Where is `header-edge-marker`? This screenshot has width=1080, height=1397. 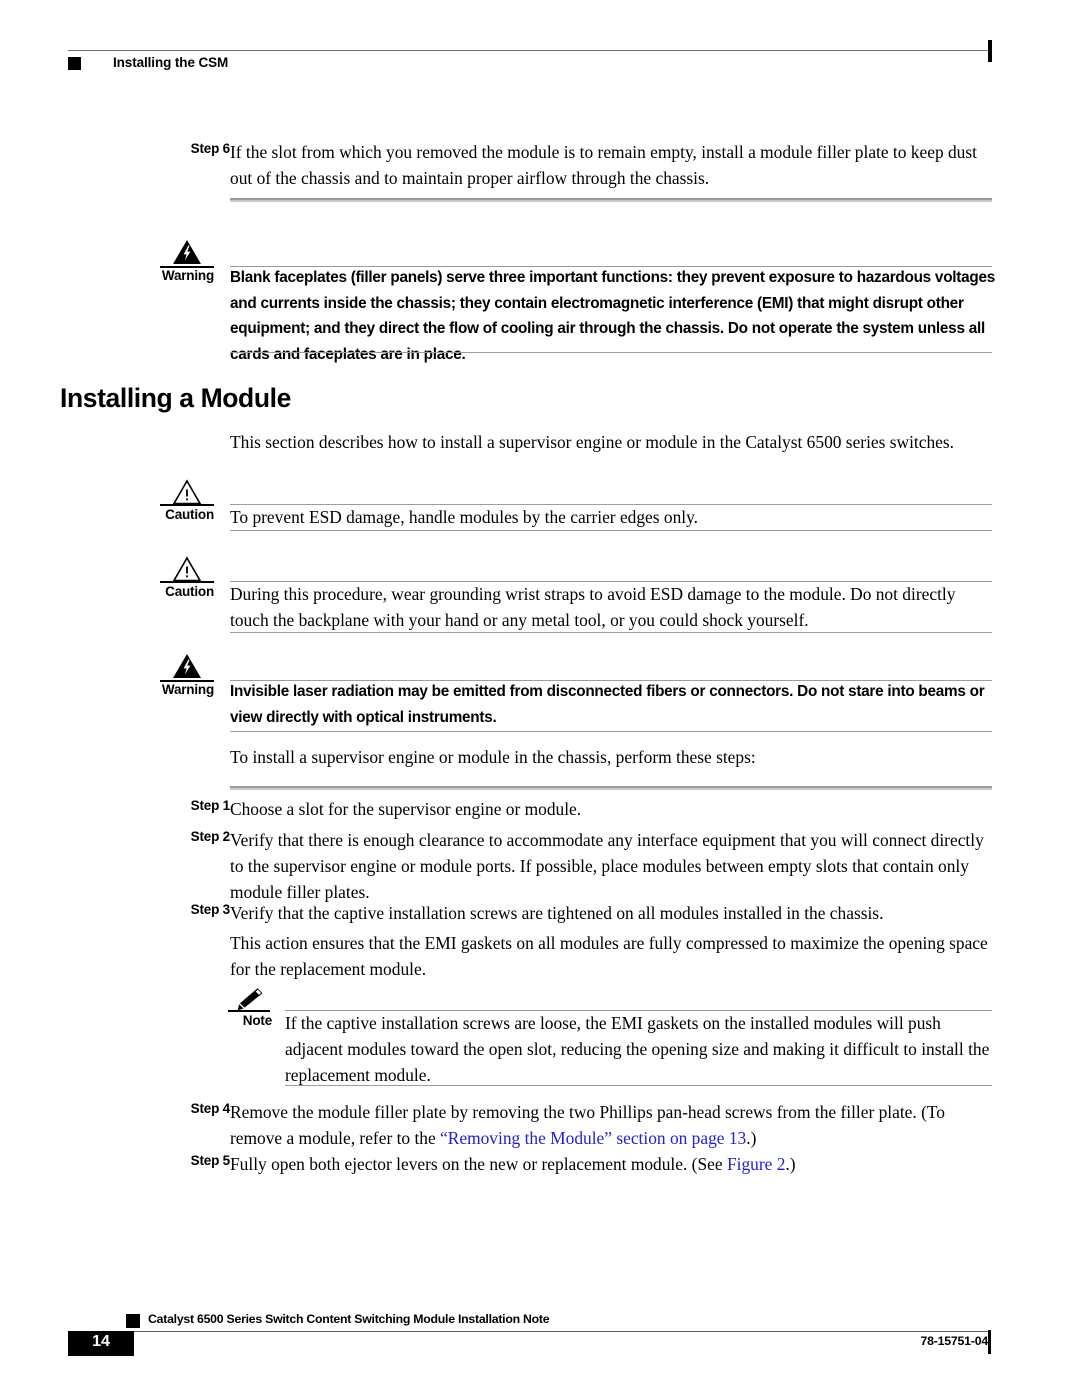 header-edge-marker is located at coordinates (990, 51).